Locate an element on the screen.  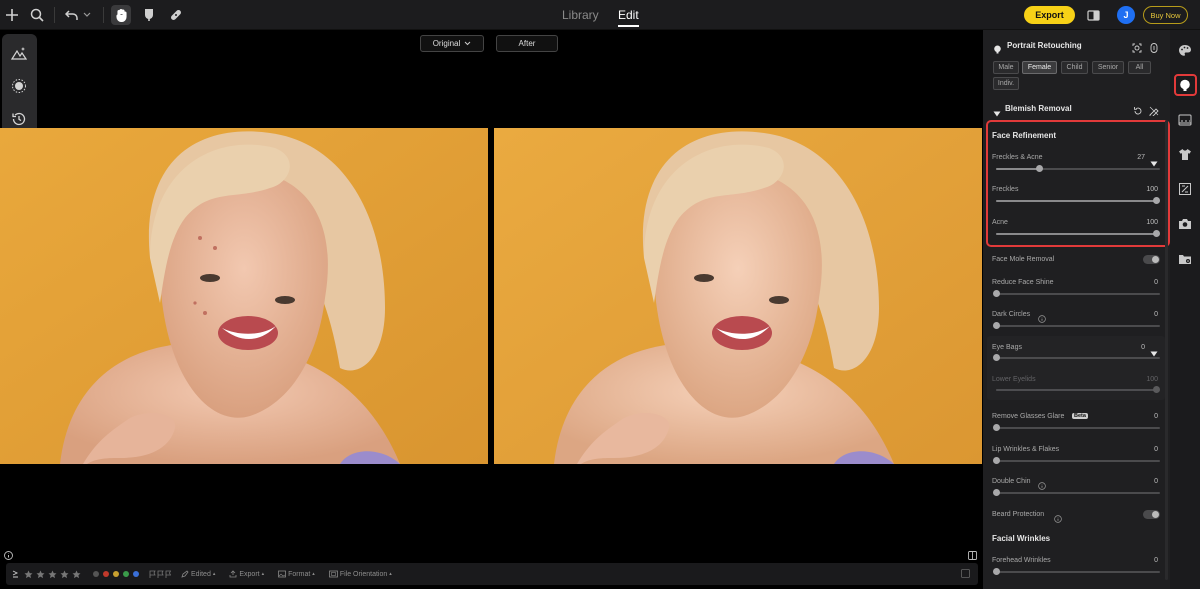
chevron-down-icon is located at coordinates (467, 43).